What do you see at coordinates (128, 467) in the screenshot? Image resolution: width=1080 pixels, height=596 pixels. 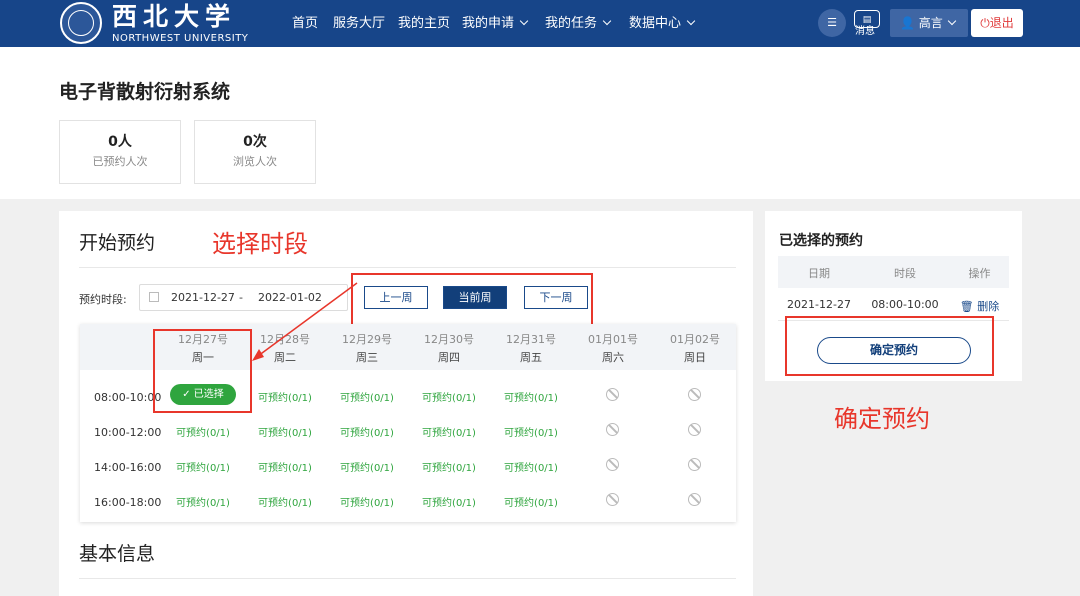 I see `time-slot-label: 14:00-16:00` at bounding box center [128, 467].